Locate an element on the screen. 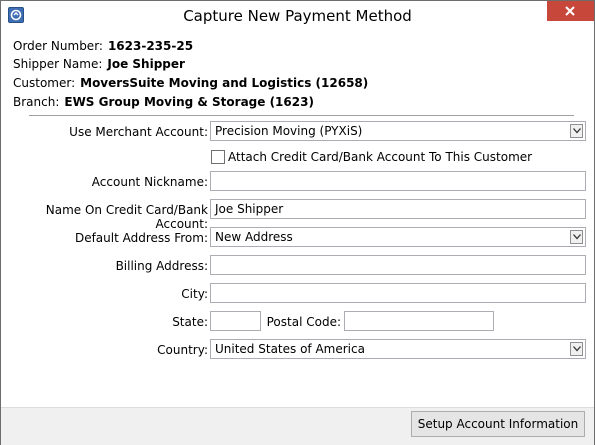 This screenshot has width=595, height=445. merchant-account-value: Precision Moving (PYXiS) is located at coordinates (289, 131).